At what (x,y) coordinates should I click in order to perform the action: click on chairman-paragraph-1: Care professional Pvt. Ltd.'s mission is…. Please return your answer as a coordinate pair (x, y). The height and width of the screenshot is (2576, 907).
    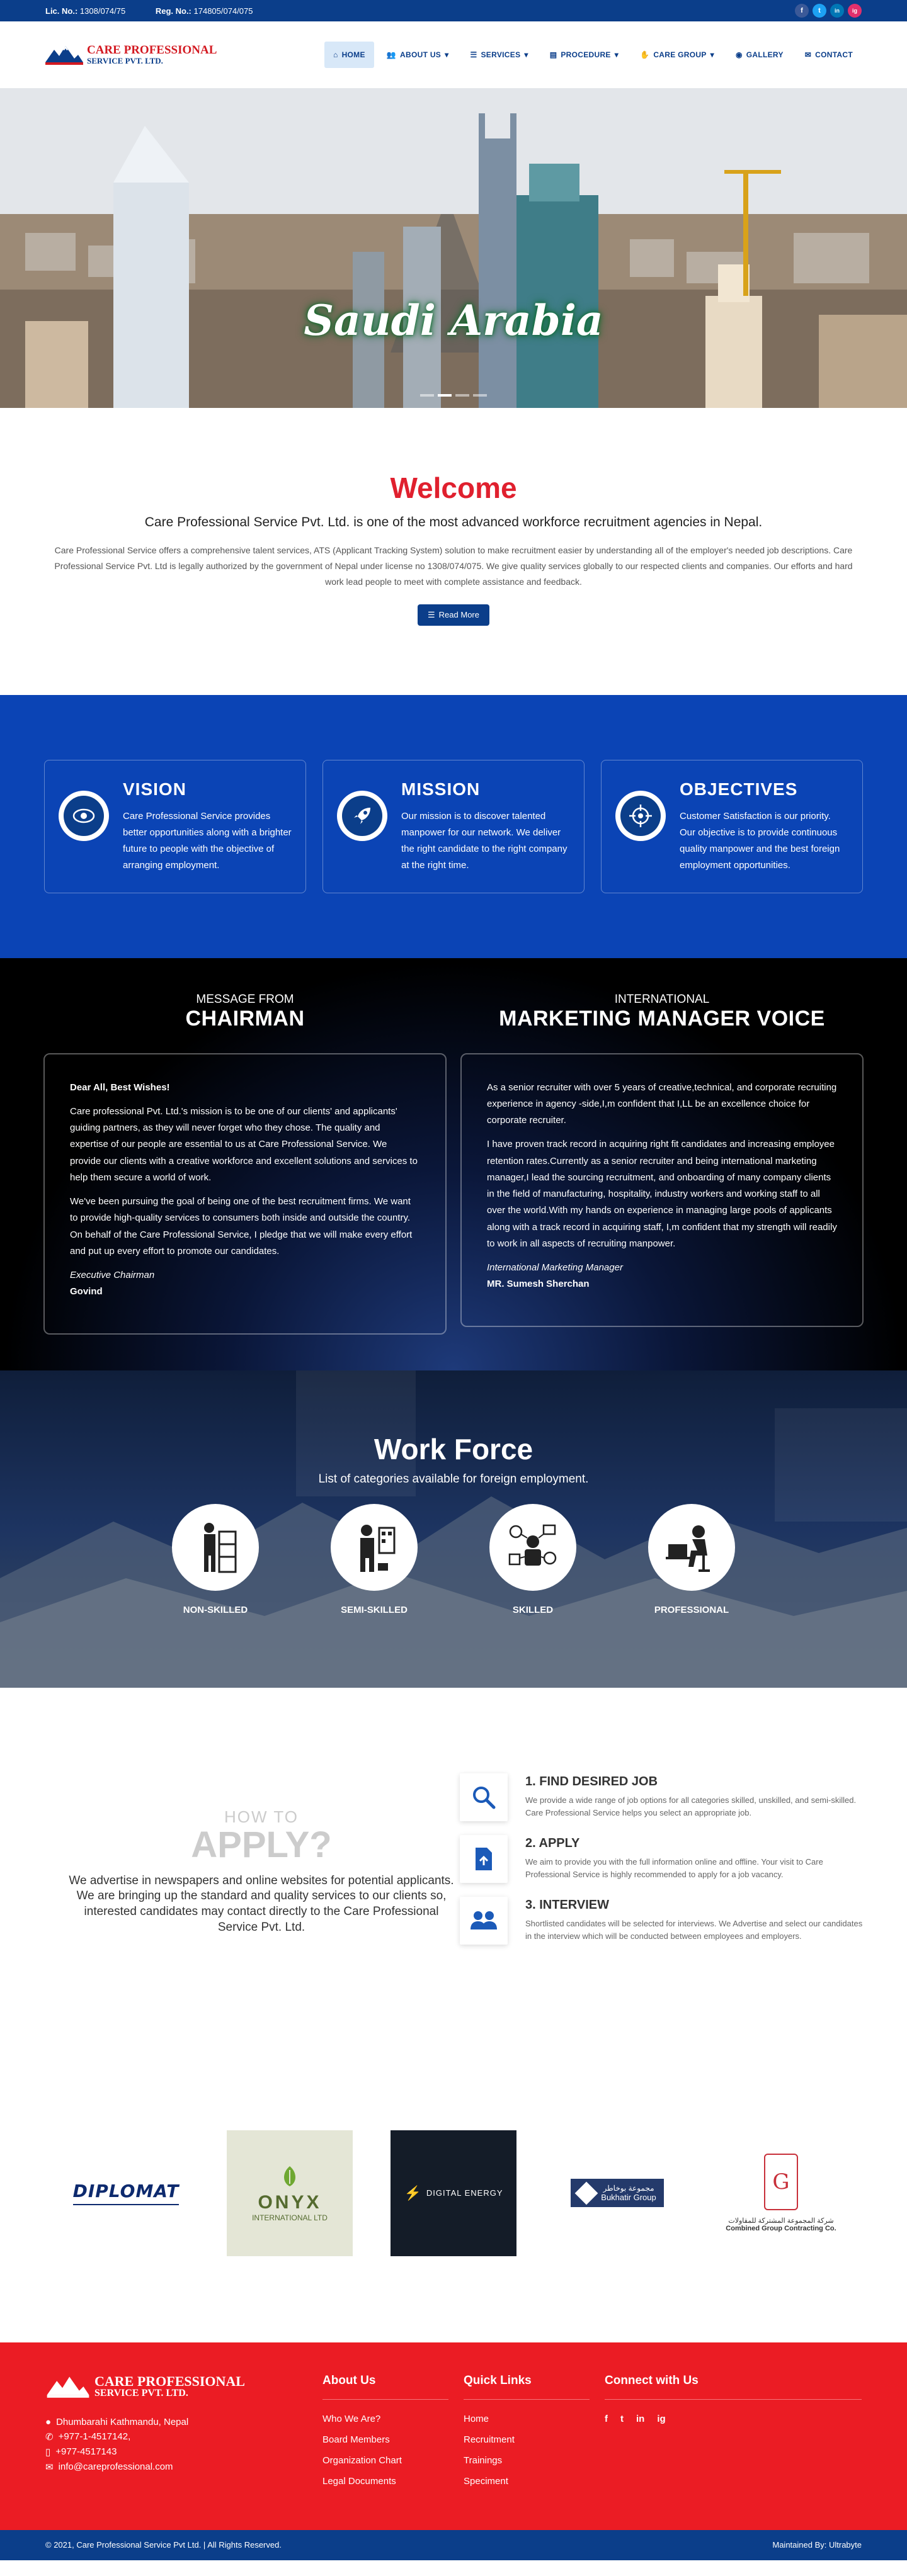
    Looking at the image, I should click on (244, 1144).